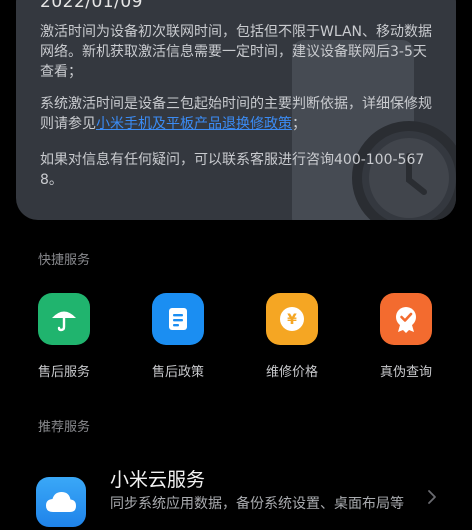 The width and height of the screenshot is (472, 530). Describe the element at coordinates (405, 372) in the screenshot. I see `authenticity-check-label: 真伪查询` at that location.